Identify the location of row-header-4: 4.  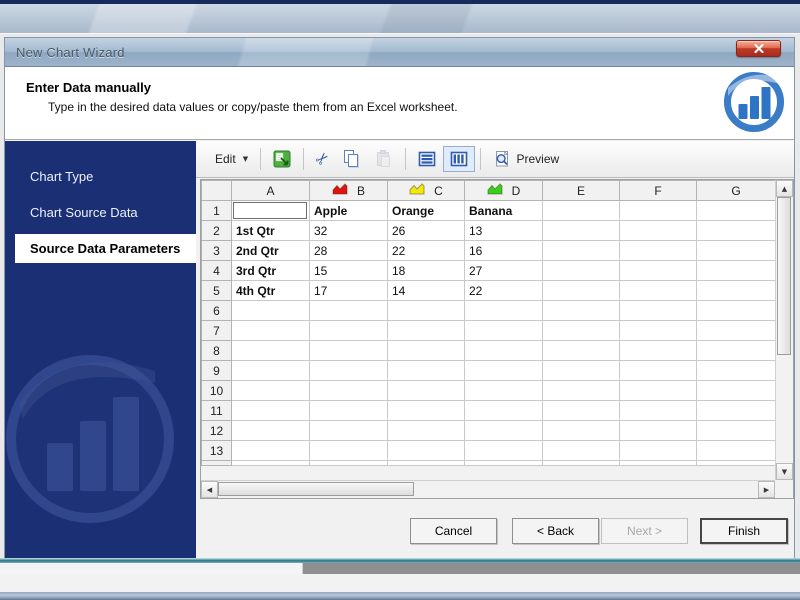
(216, 270).